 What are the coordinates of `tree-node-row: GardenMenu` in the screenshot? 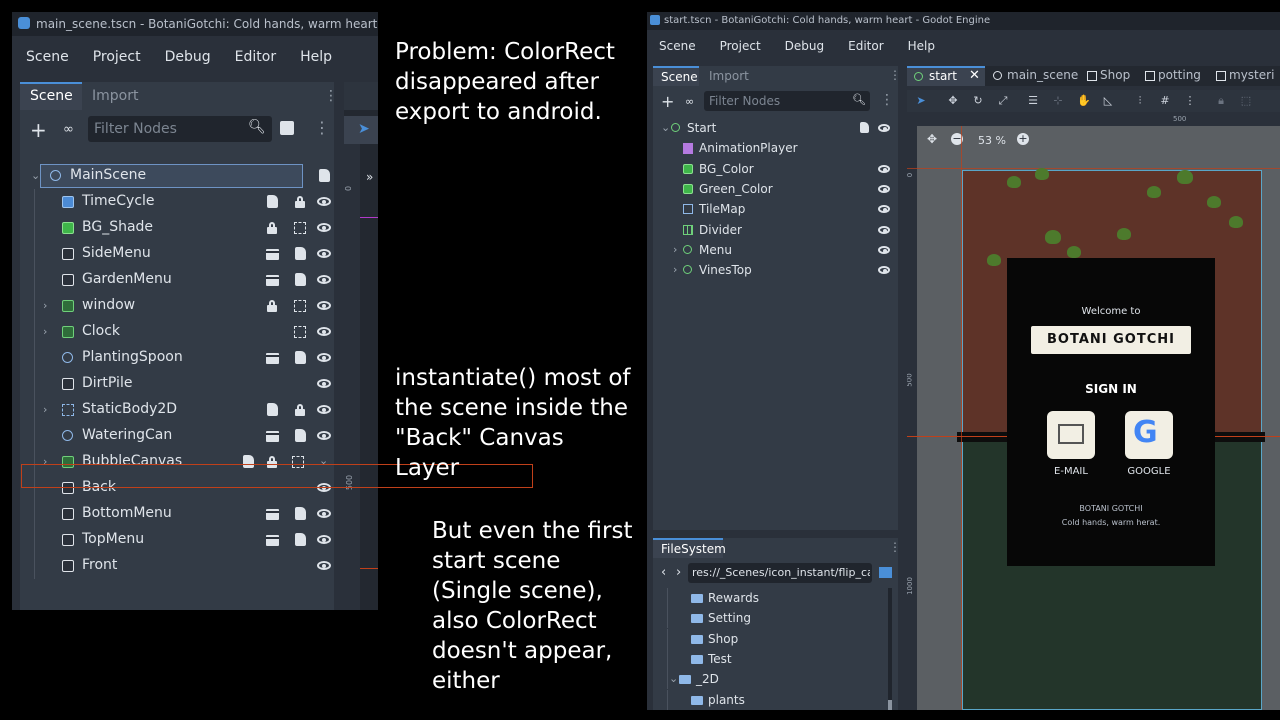 It's located at (177, 280).